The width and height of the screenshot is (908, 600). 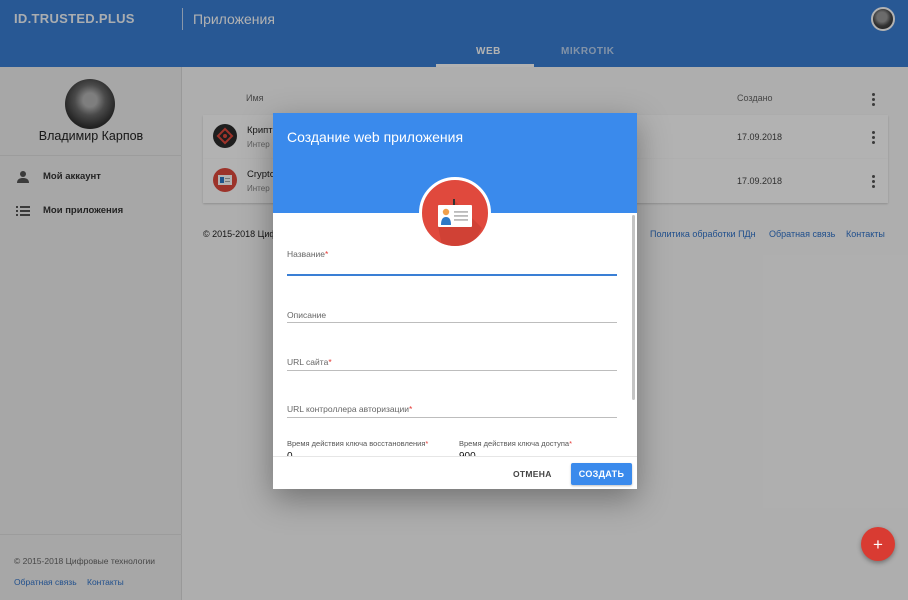 I want to click on access-key-ttl-field: Время действия ключа доступа* 900, so click(x=515, y=447).